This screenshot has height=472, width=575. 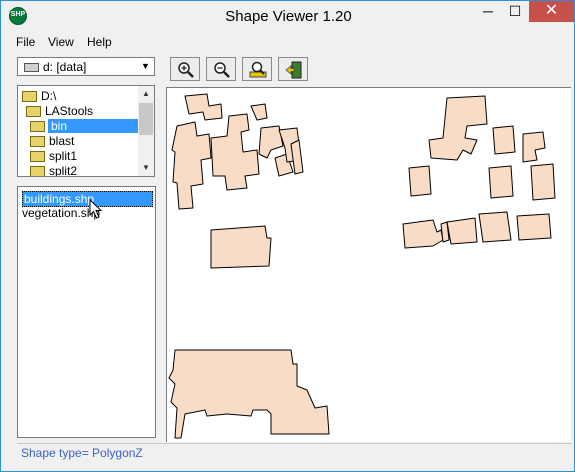 What do you see at coordinates (65, 67) in the screenshot?
I see `drive-select-value: d: [data]` at bounding box center [65, 67].